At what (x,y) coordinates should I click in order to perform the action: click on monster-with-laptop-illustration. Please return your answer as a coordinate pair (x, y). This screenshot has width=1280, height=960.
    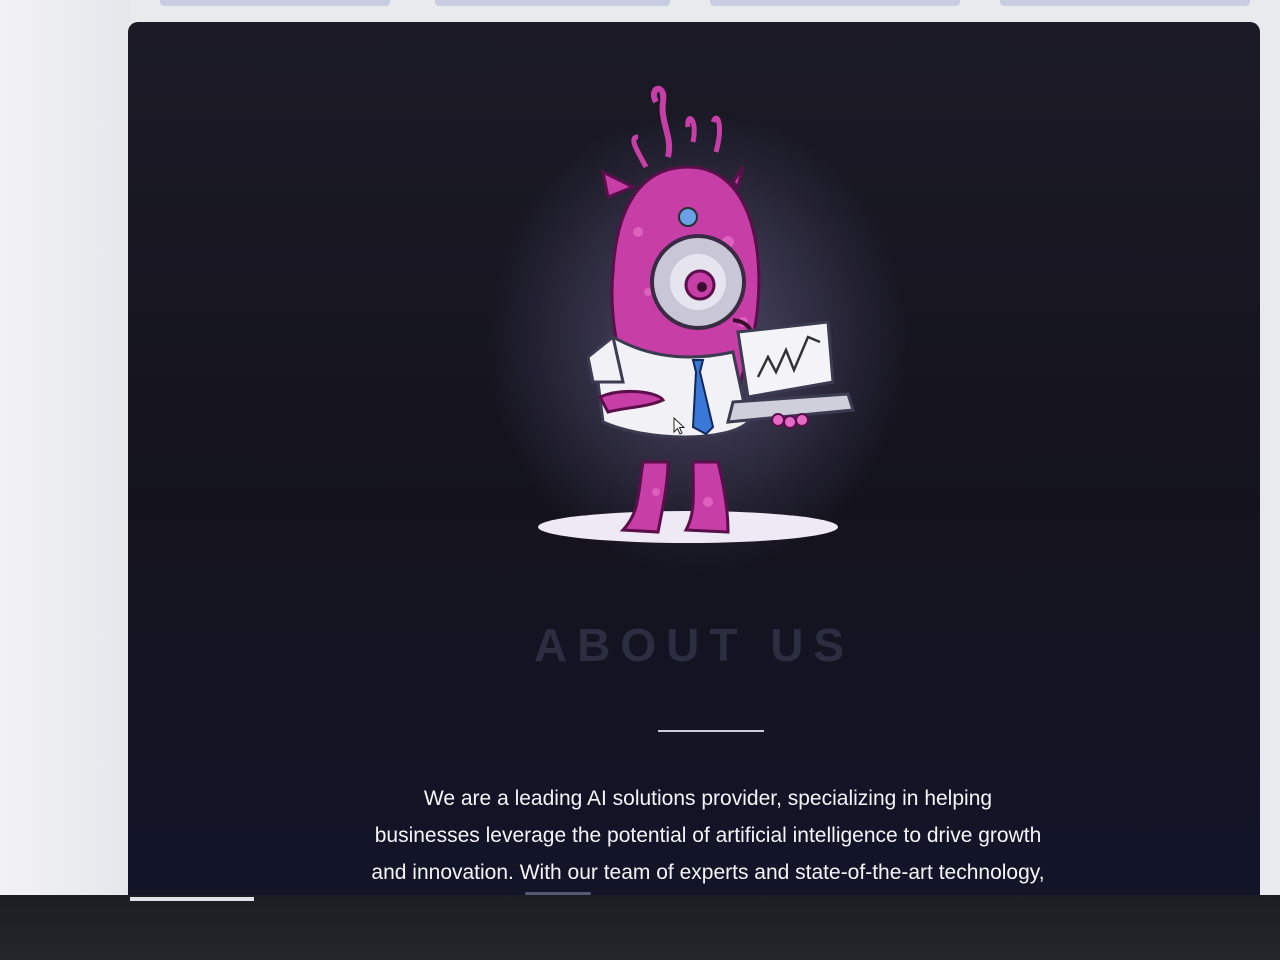
    Looking at the image, I should click on (696, 314).